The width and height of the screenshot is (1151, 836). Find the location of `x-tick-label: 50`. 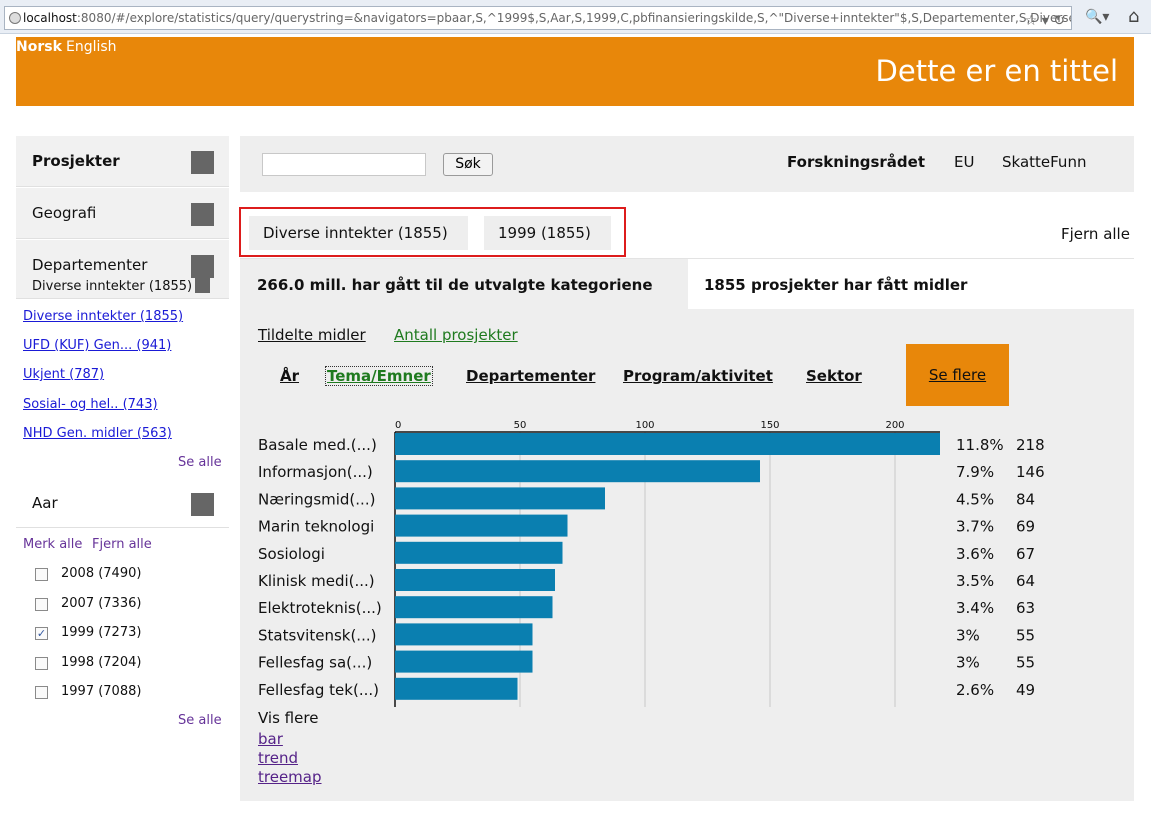

x-tick-label: 50 is located at coordinates (520, 425).